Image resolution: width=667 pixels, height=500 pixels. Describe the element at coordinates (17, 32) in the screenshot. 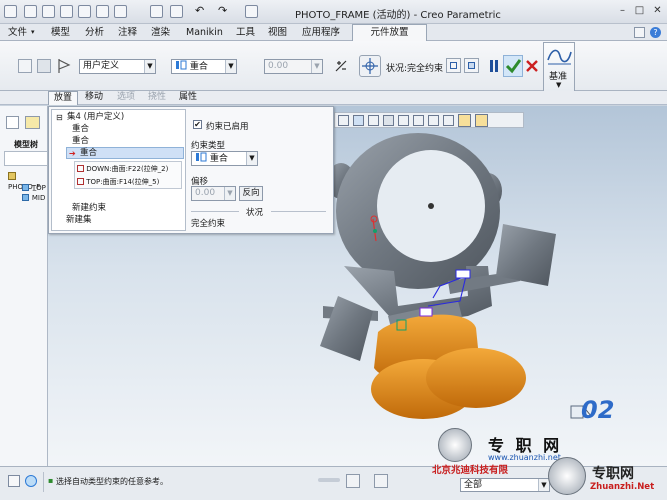

I see `tab-file: 文件` at that location.